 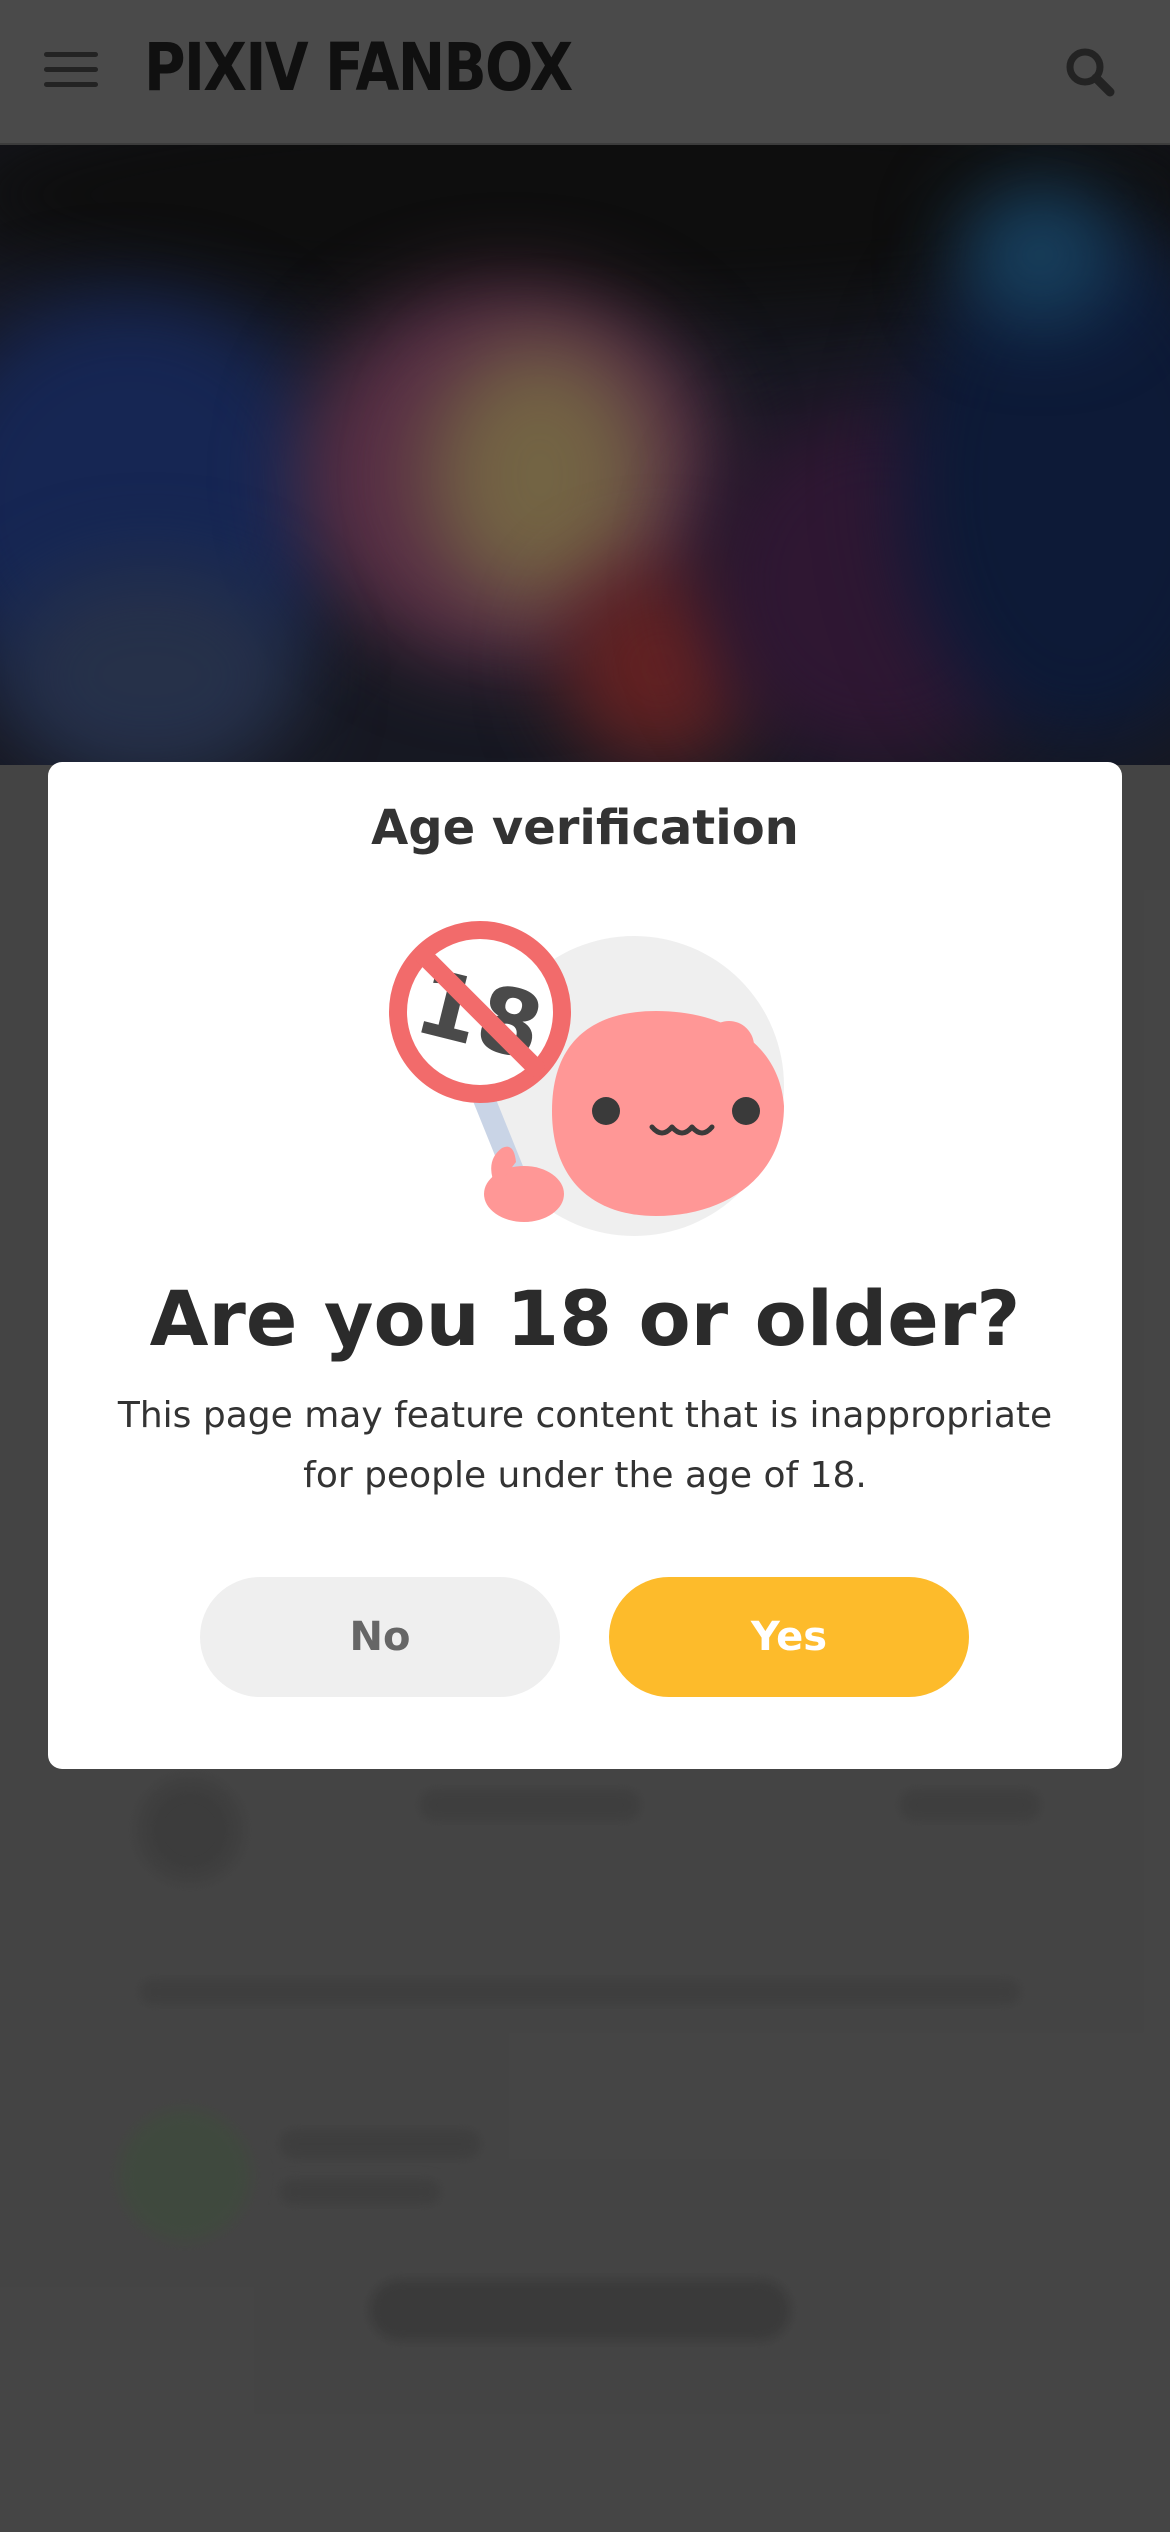 I want to click on yes-button: Yes, so click(x=789, y=1637).